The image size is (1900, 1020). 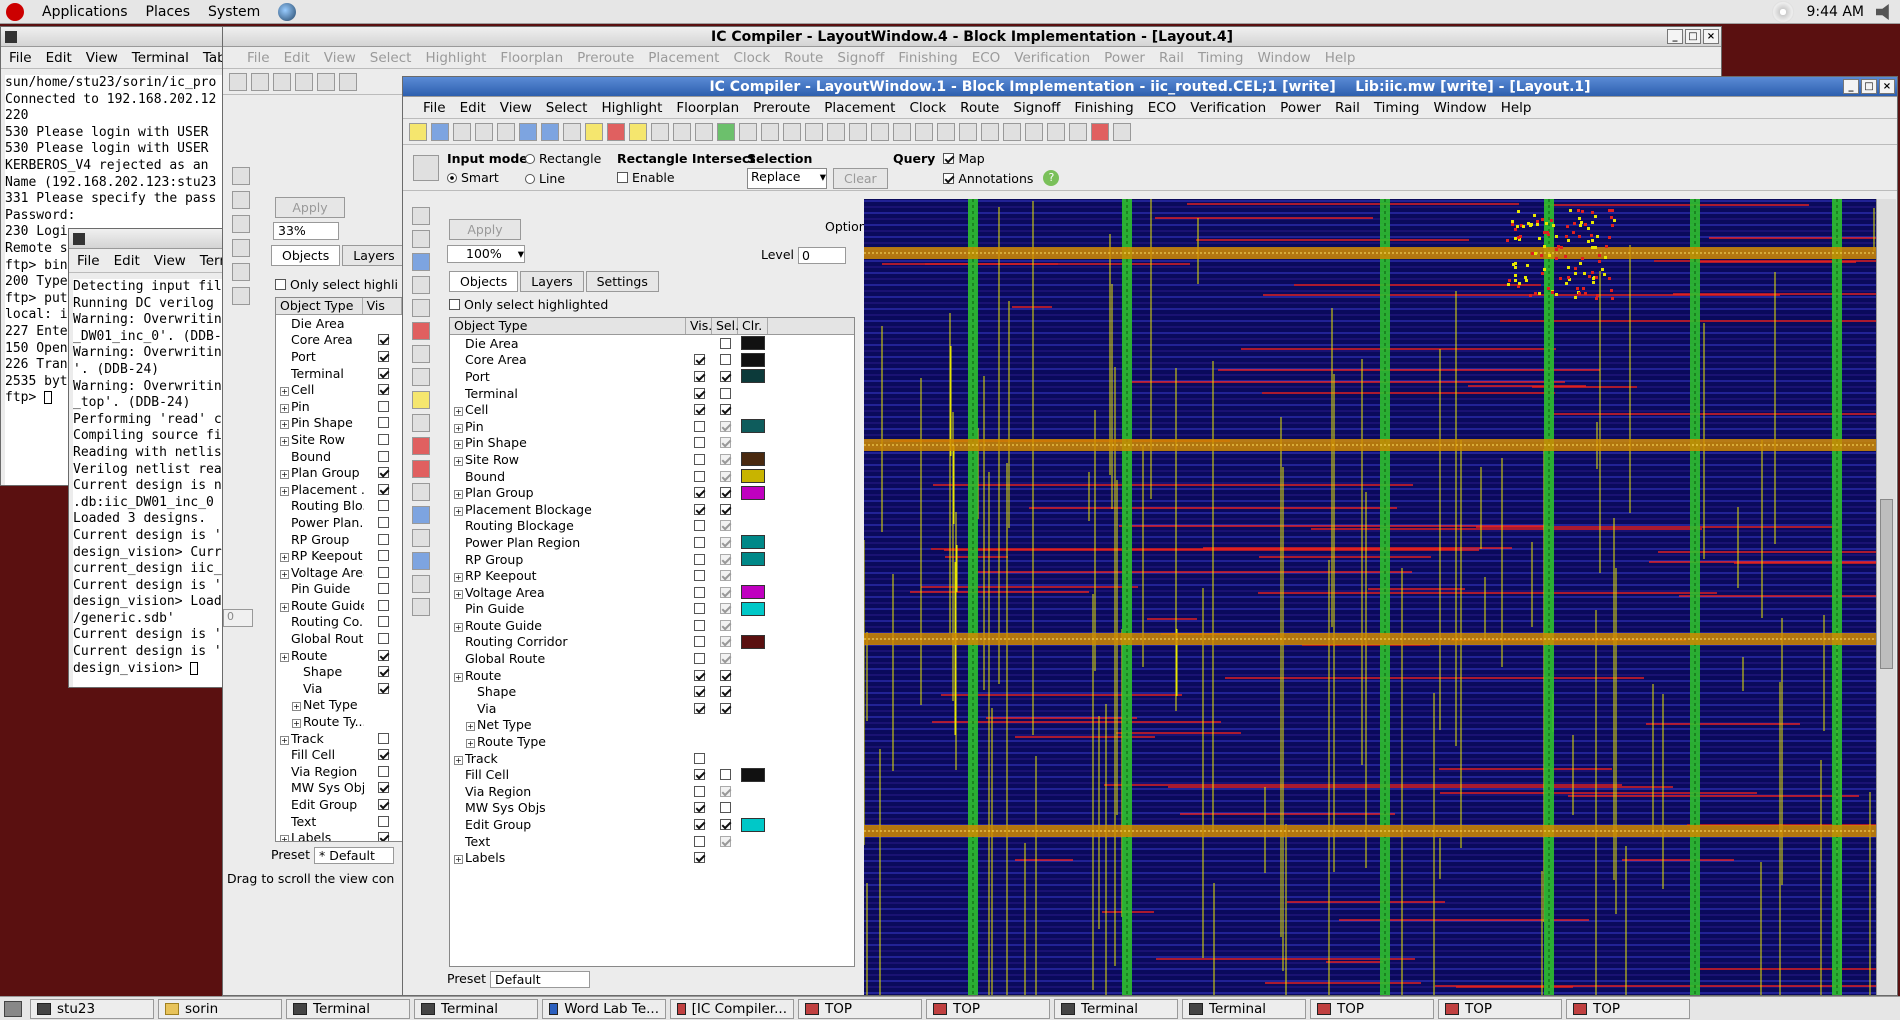 What do you see at coordinates (652, 376) in the screenshot?
I see `object-row: Port` at bounding box center [652, 376].